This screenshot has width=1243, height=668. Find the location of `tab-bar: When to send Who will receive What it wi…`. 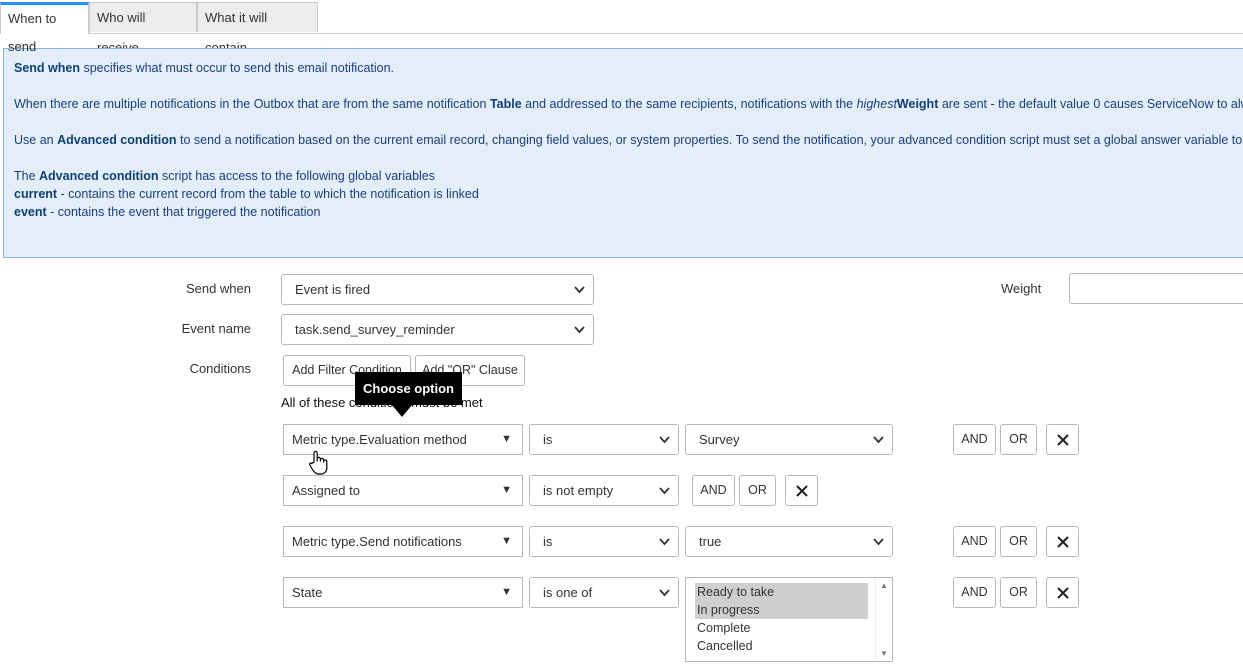

tab-bar: When to send Who will receive What it wi… is located at coordinates (621, 27).